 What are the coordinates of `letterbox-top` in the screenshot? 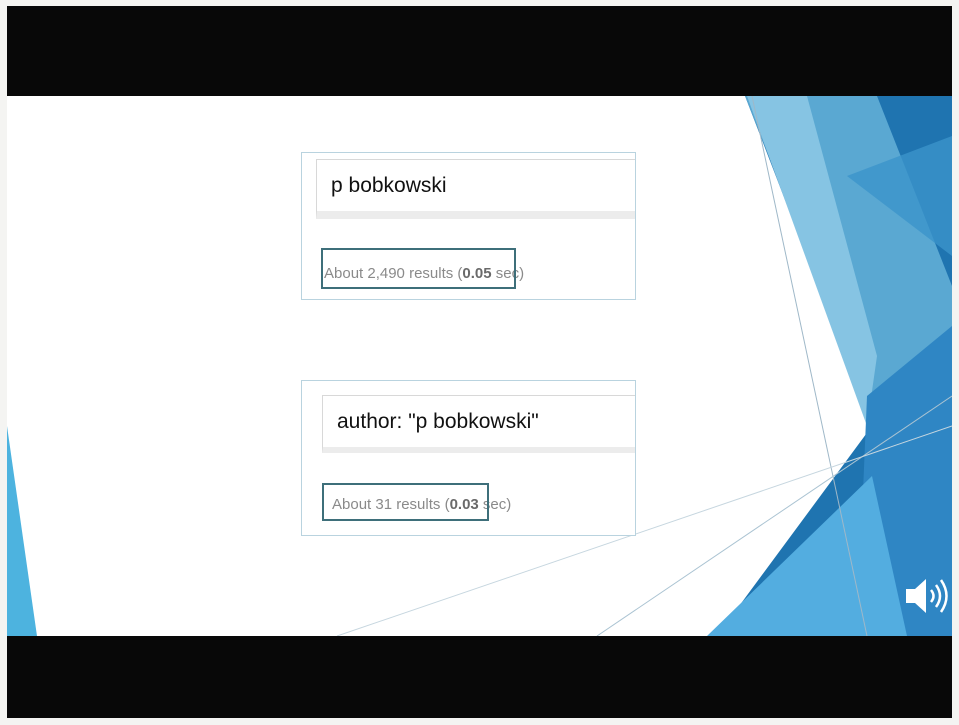 It's located at (479, 51).